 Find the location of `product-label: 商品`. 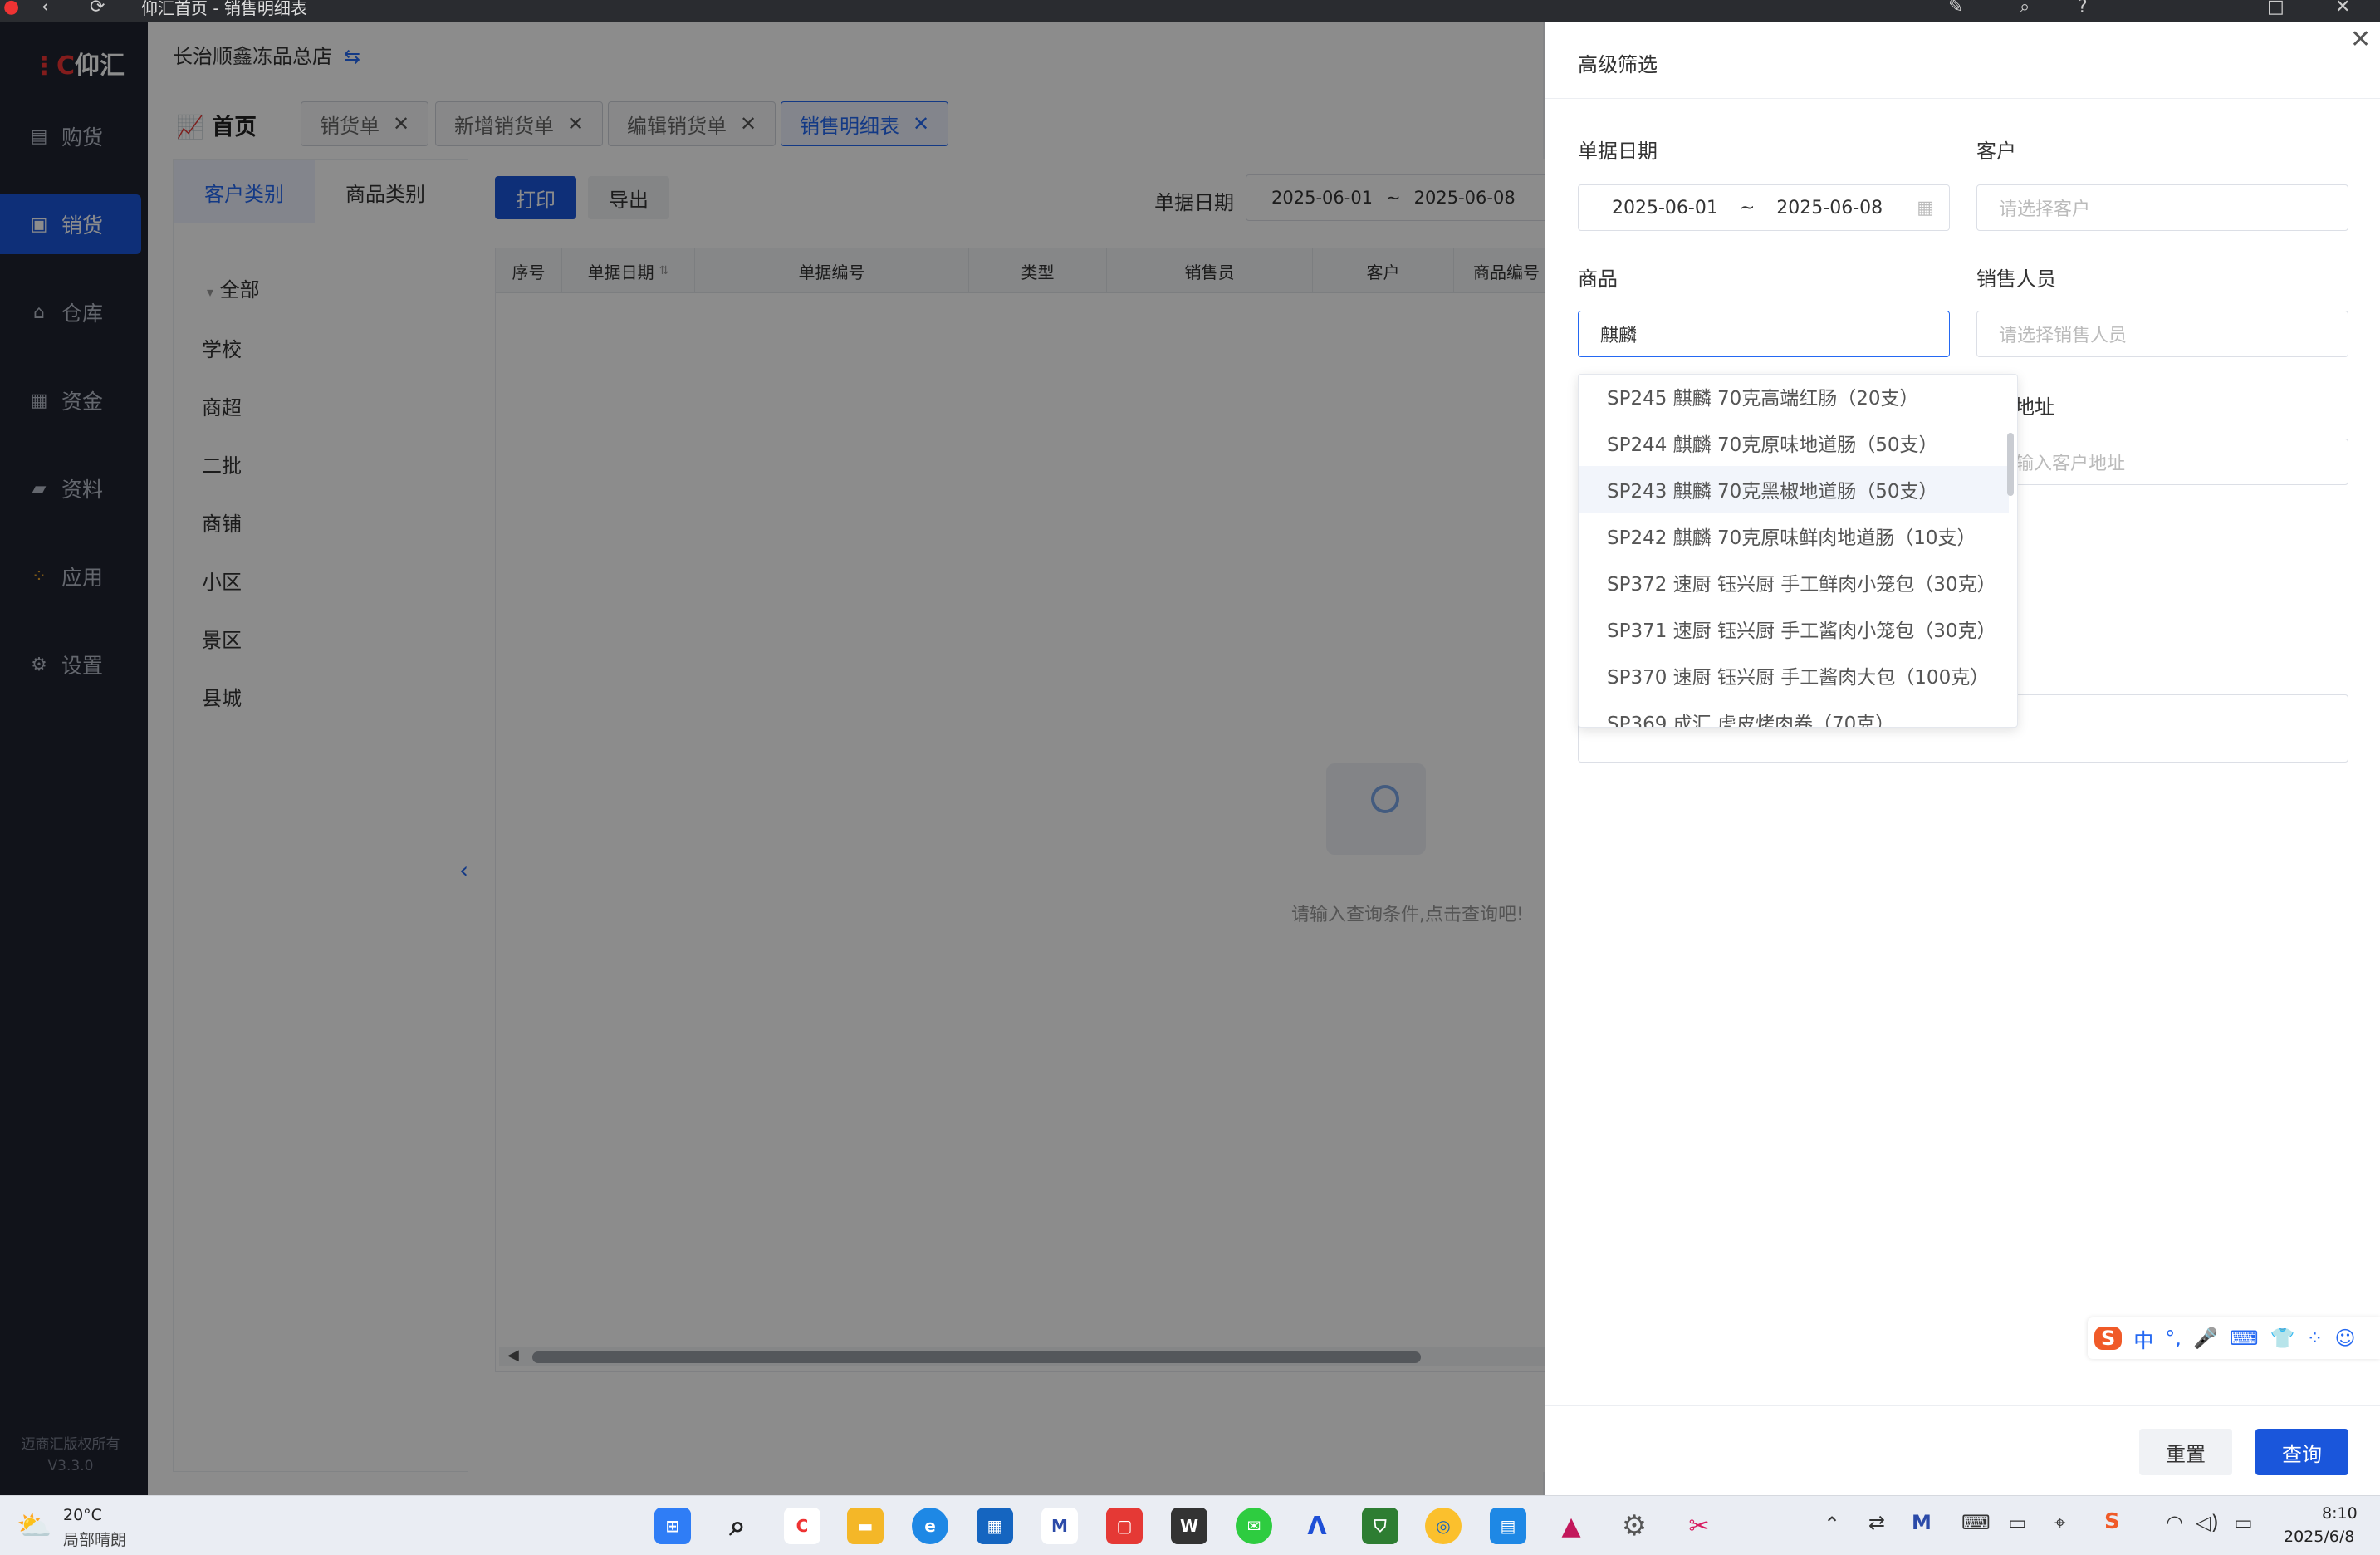

product-label: 商品 is located at coordinates (1598, 279).